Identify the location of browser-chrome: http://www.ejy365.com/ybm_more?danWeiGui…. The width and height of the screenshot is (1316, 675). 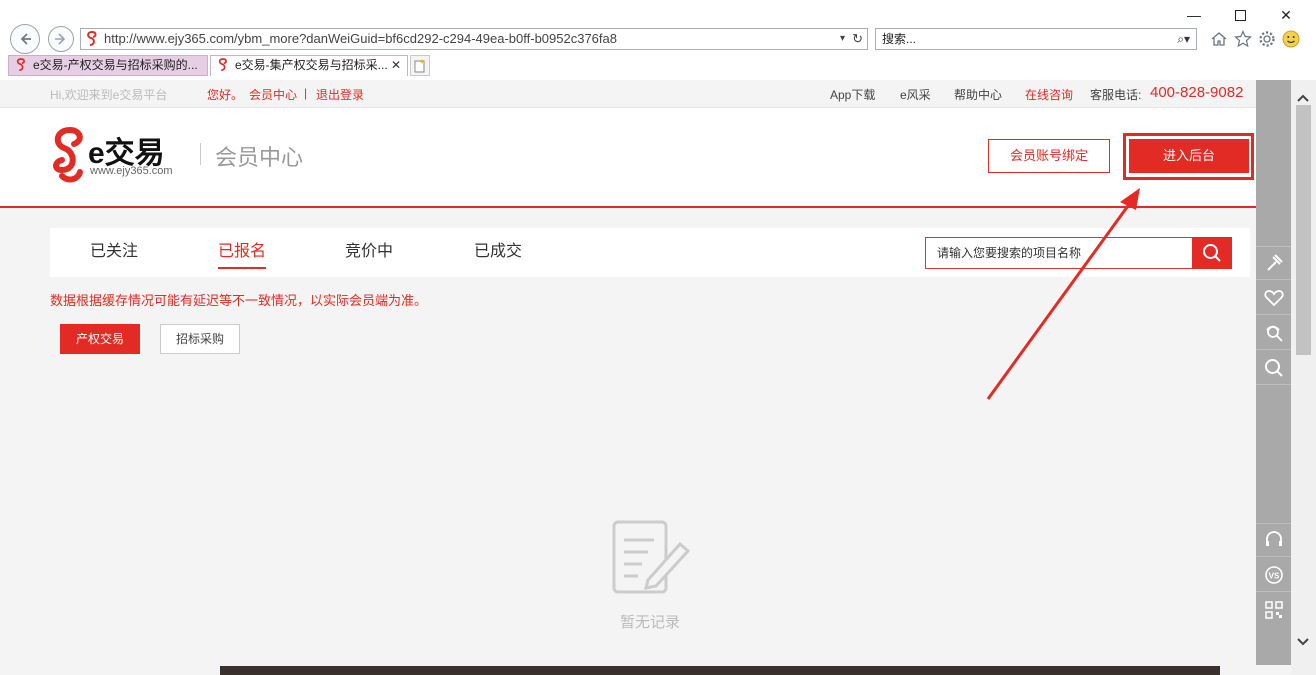
(658, 40).